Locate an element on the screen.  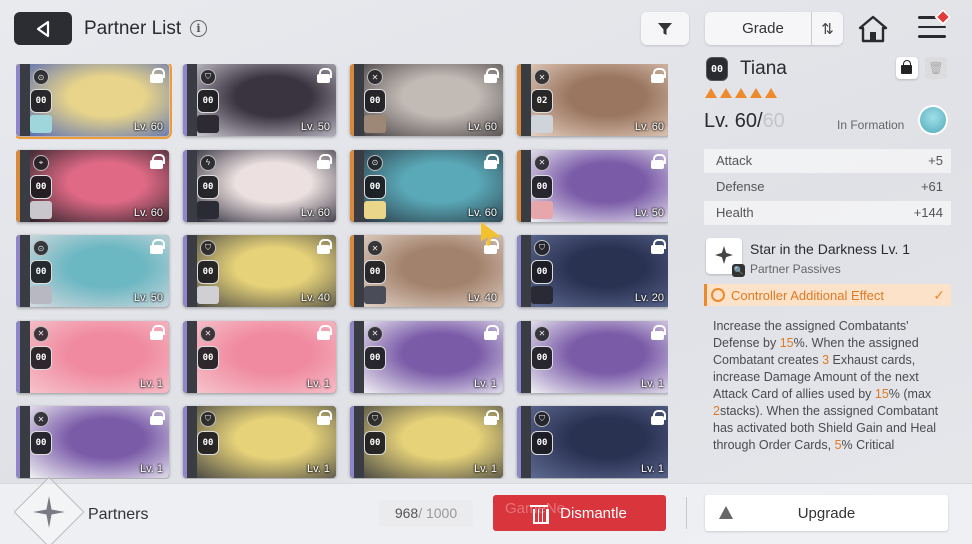
filter-button is located at coordinates (665, 28).